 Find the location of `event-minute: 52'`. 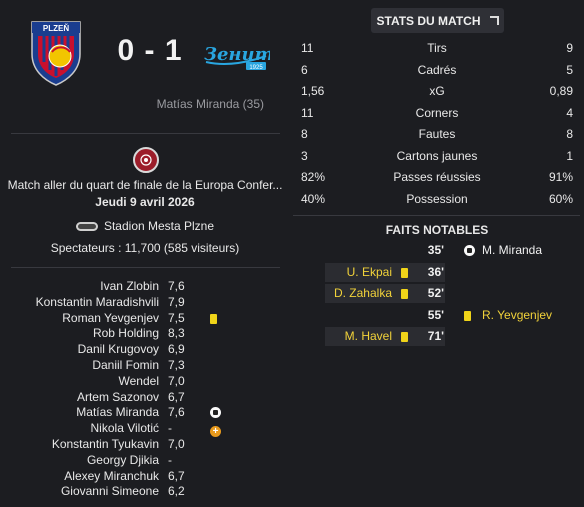

event-minute: 52' is located at coordinates (435, 293).